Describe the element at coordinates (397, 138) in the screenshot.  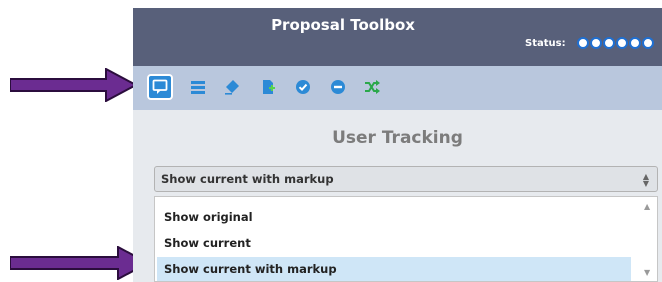
I see `user-tracking-title: User Tracking` at that location.